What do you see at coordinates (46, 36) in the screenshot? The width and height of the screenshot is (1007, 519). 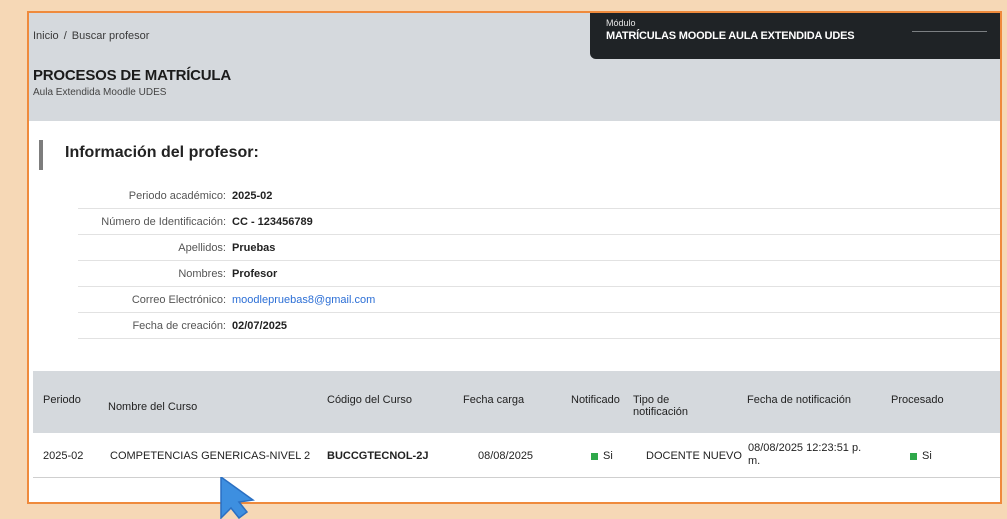 I see `breadcrumb-home-link: Inicio` at bounding box center [46, 36].